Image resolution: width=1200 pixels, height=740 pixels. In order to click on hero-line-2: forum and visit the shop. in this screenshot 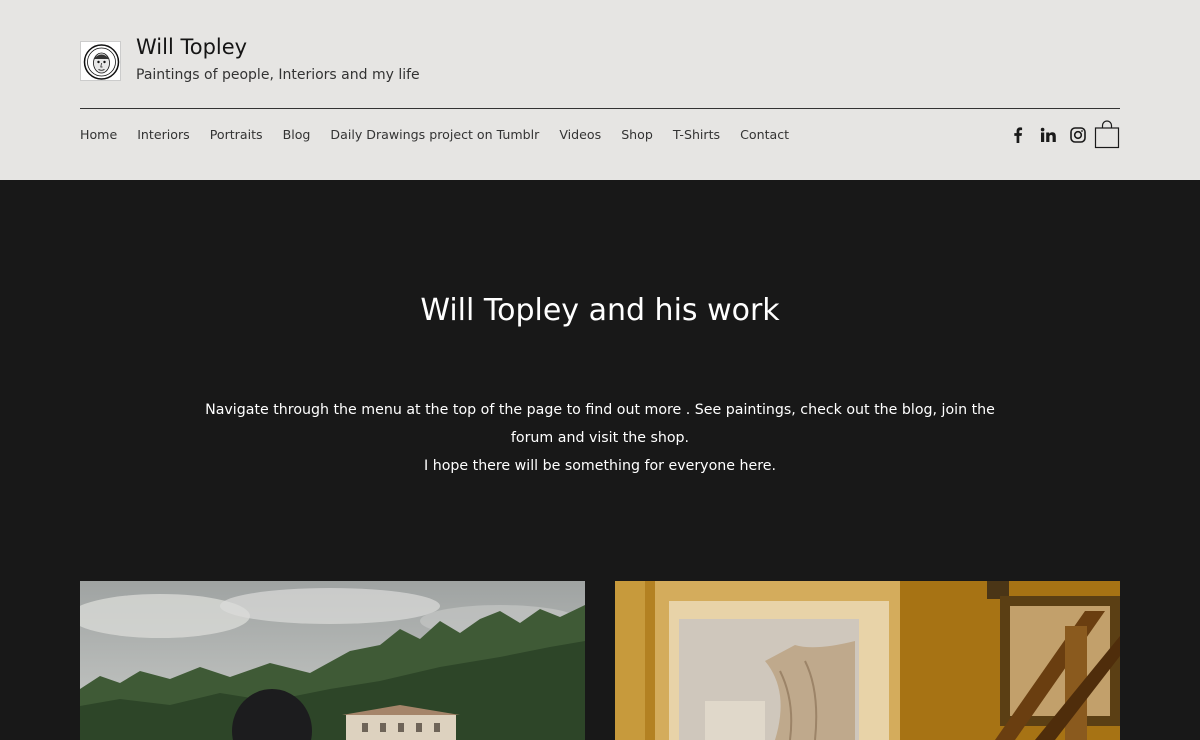, I will do `click(600, 438)`.